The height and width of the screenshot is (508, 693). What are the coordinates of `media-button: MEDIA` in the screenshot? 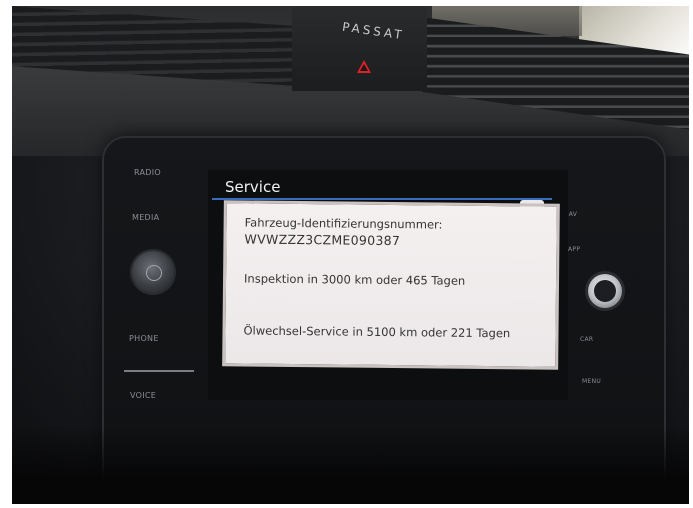 It's located at (145, 217).